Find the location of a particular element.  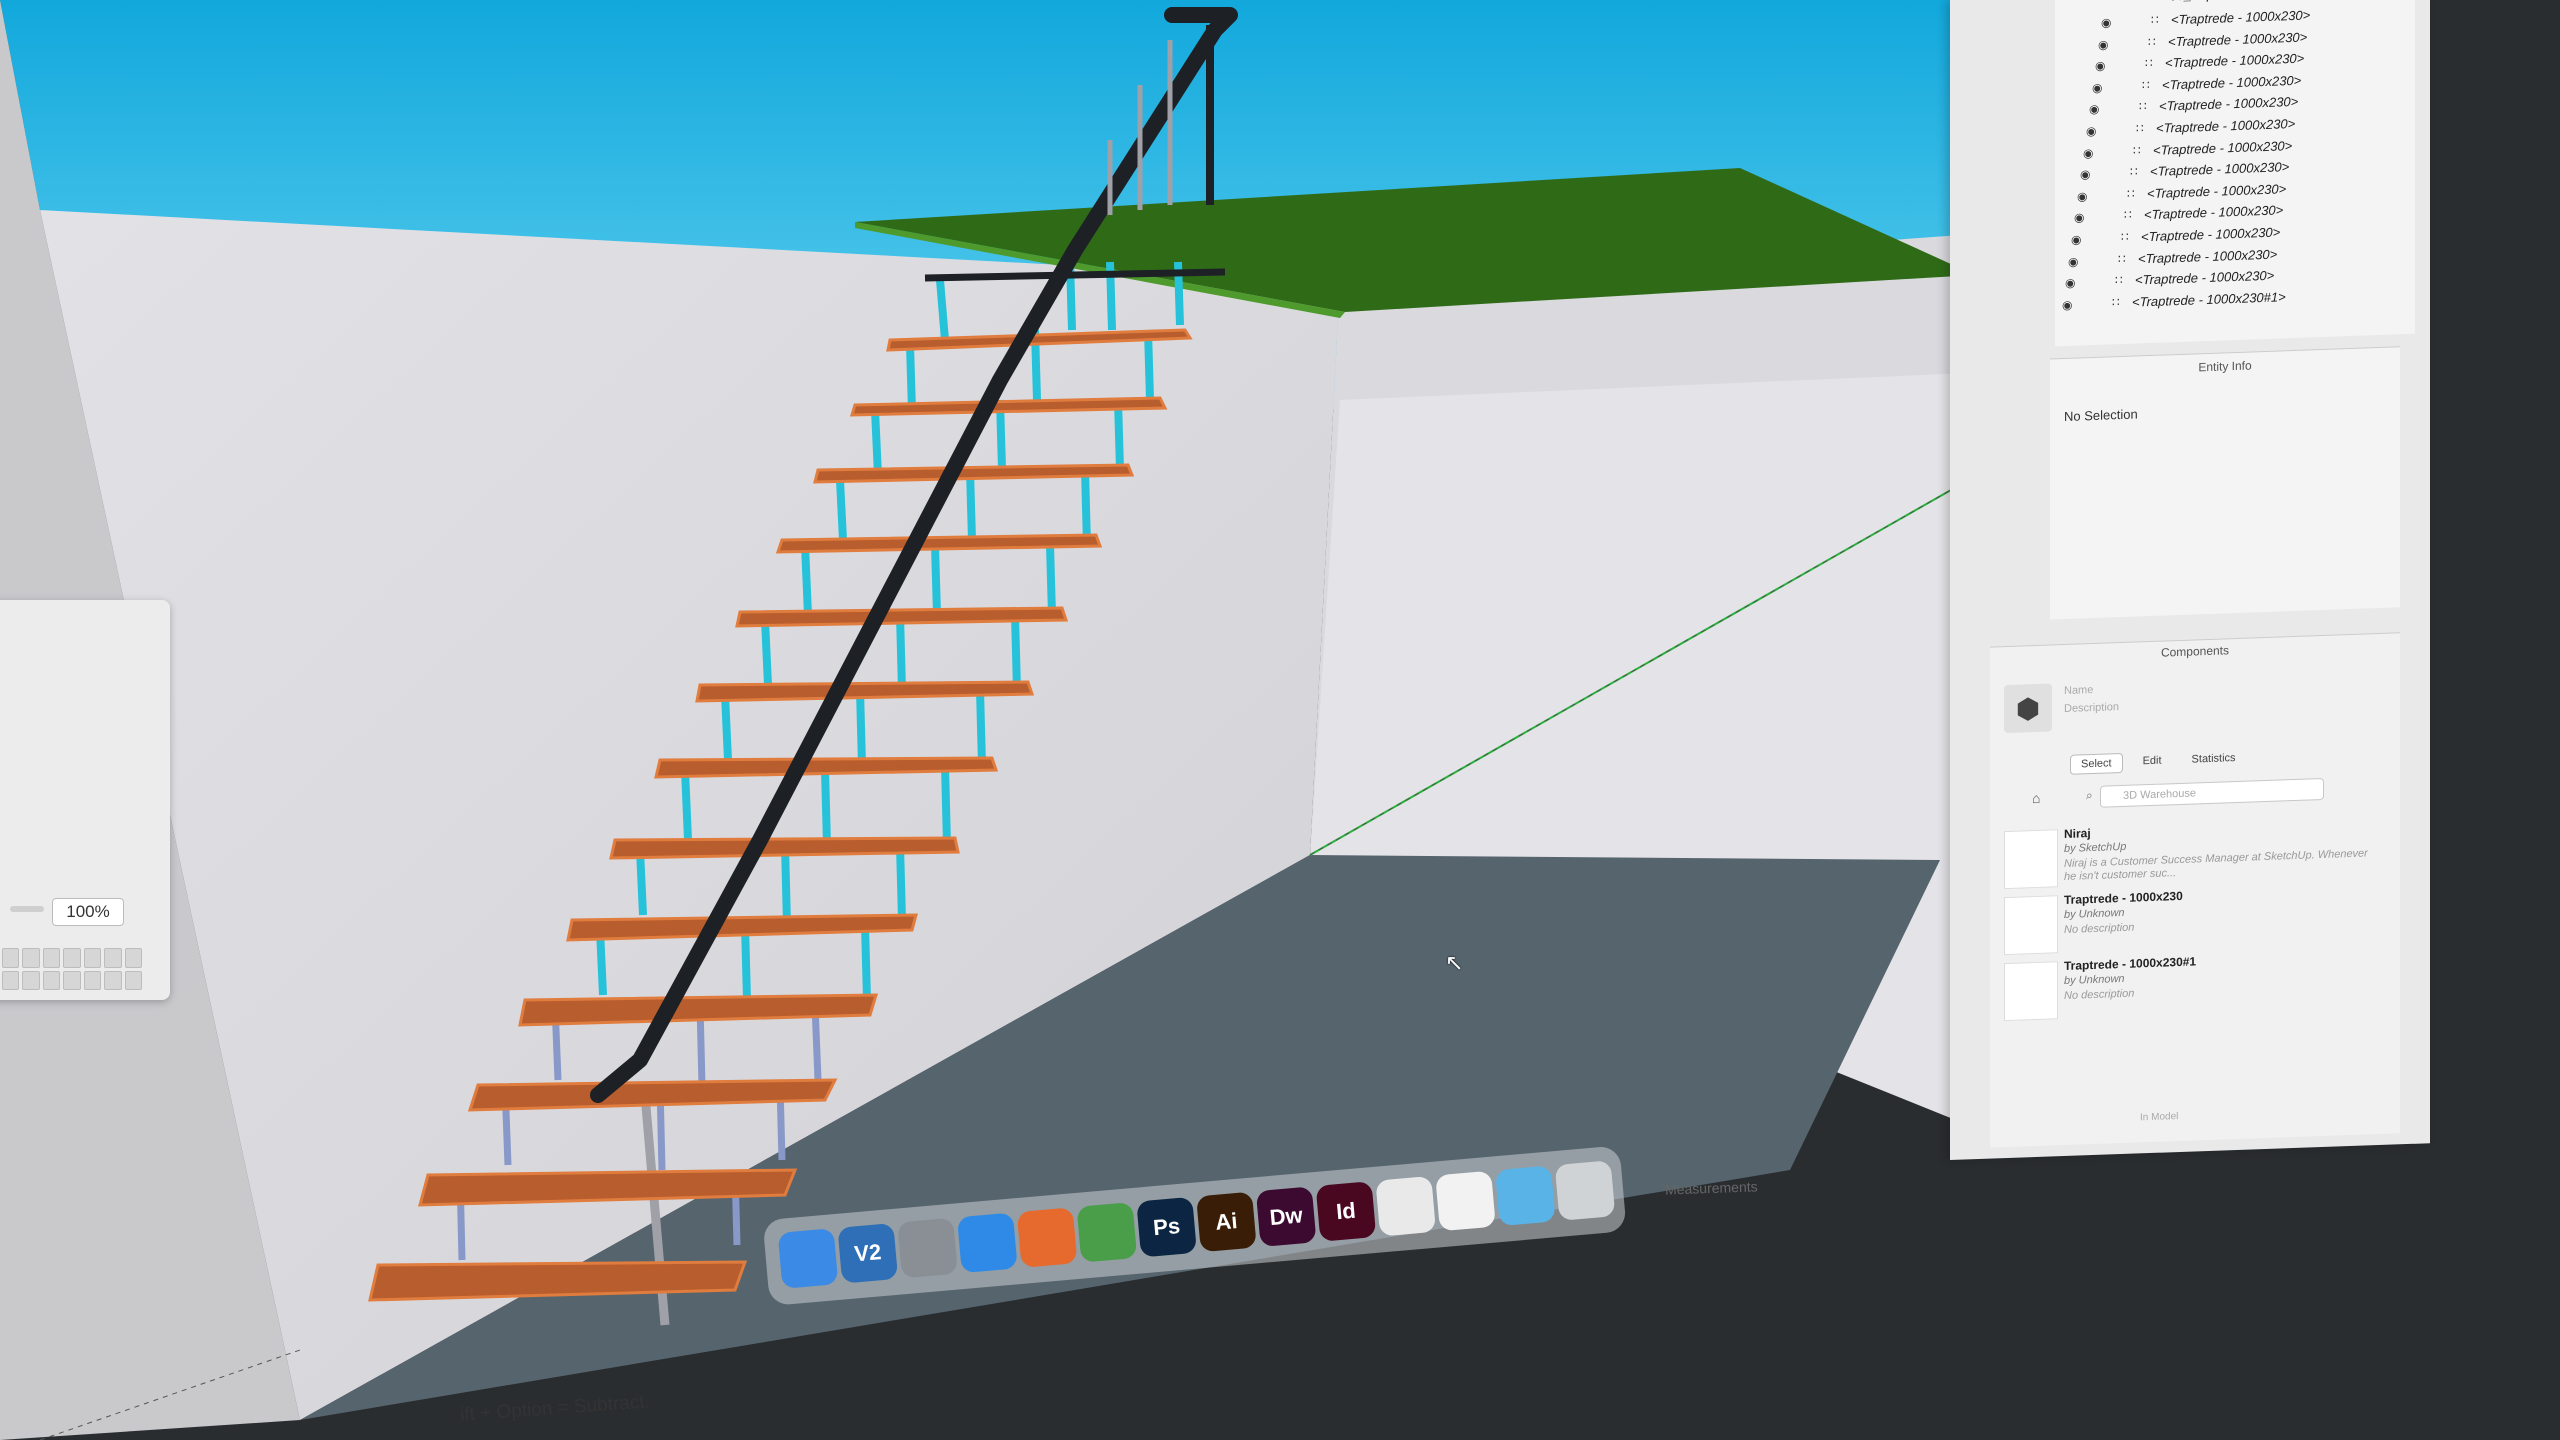

vectorworks-icon: V2 is located at coordinates (868, 1253).